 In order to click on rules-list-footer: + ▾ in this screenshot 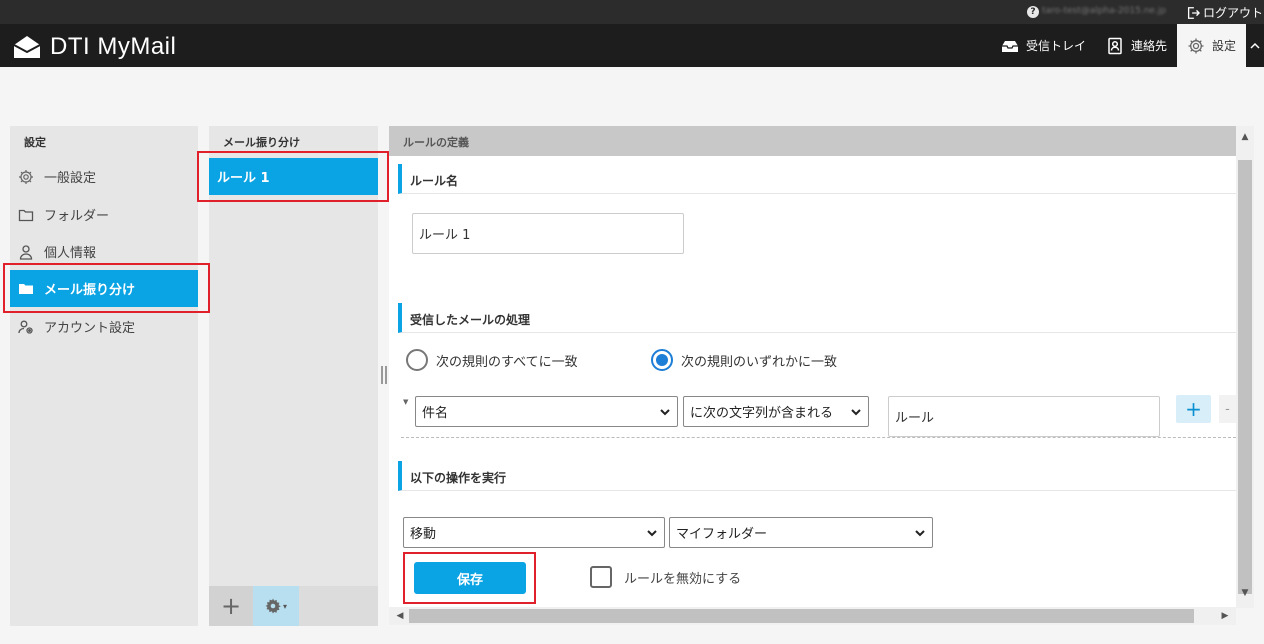, I will do `click(293, 606)`.